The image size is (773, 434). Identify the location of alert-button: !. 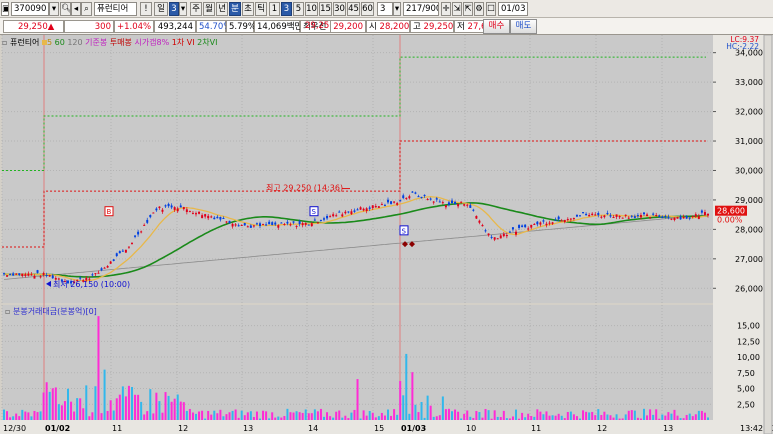
(146, 9).